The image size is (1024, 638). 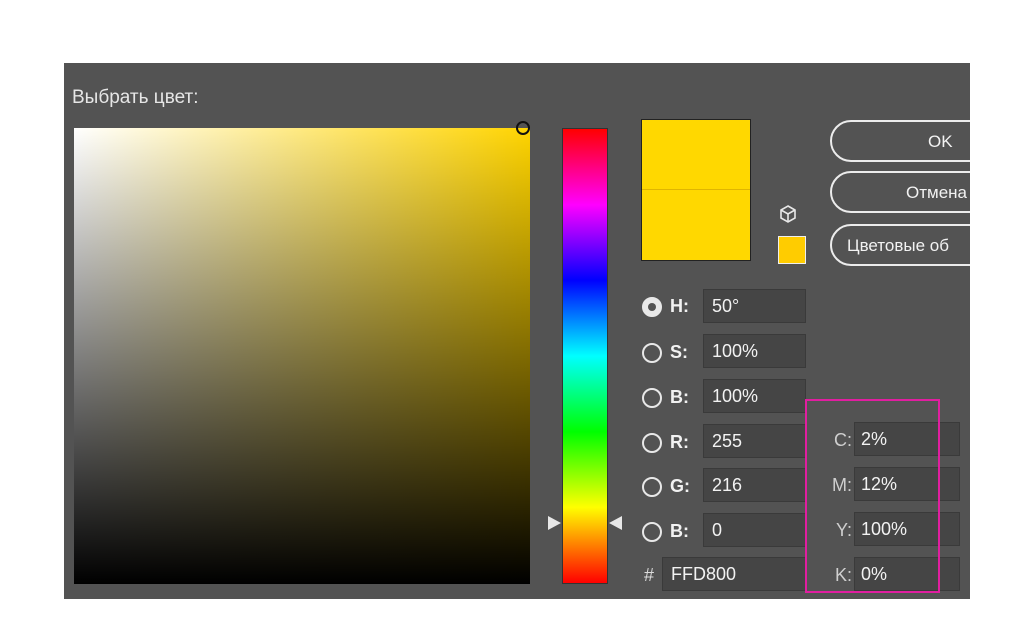 I want to click on current-color-swatch, so click(x=696, y=225).